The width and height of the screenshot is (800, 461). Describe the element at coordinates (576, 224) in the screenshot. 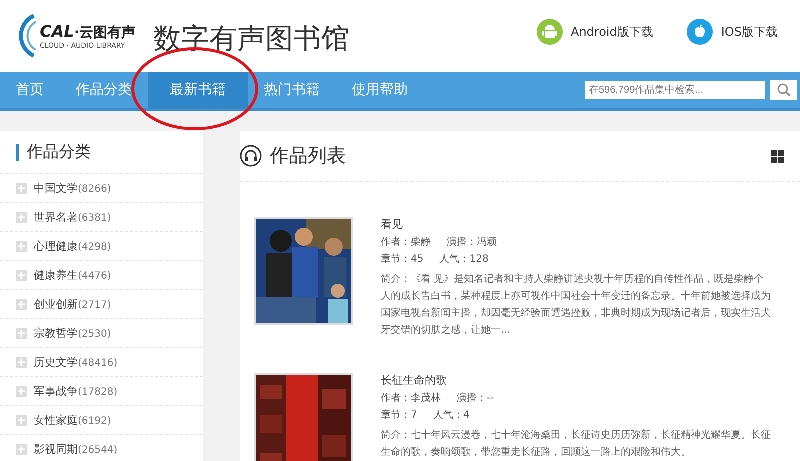

I see `book-title: 看见` at that location.